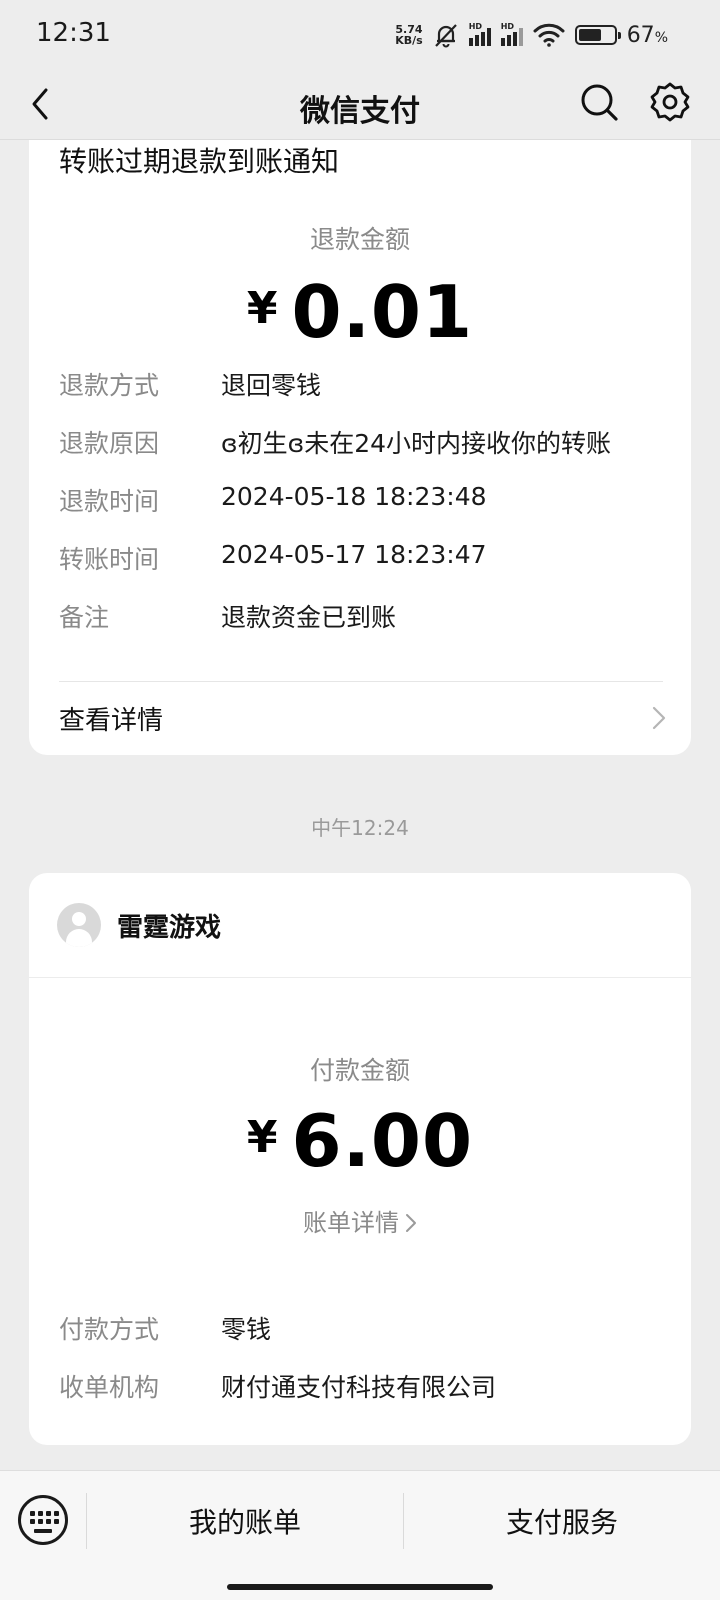  What do you see at coordinates (562, 1521) in the screenshot?
I see `payment-services-tab: 支付服务` at bounding box center [562, 1521].